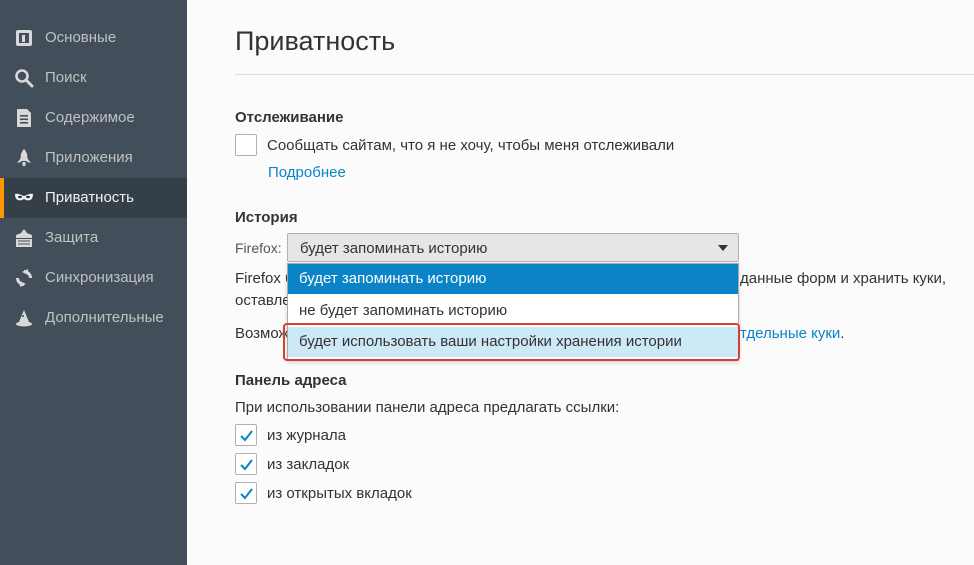 This screenshot has height=565, width=974. I want to click on suggest-open-tabs-label: из открытых вкладок, so click(339, 493).